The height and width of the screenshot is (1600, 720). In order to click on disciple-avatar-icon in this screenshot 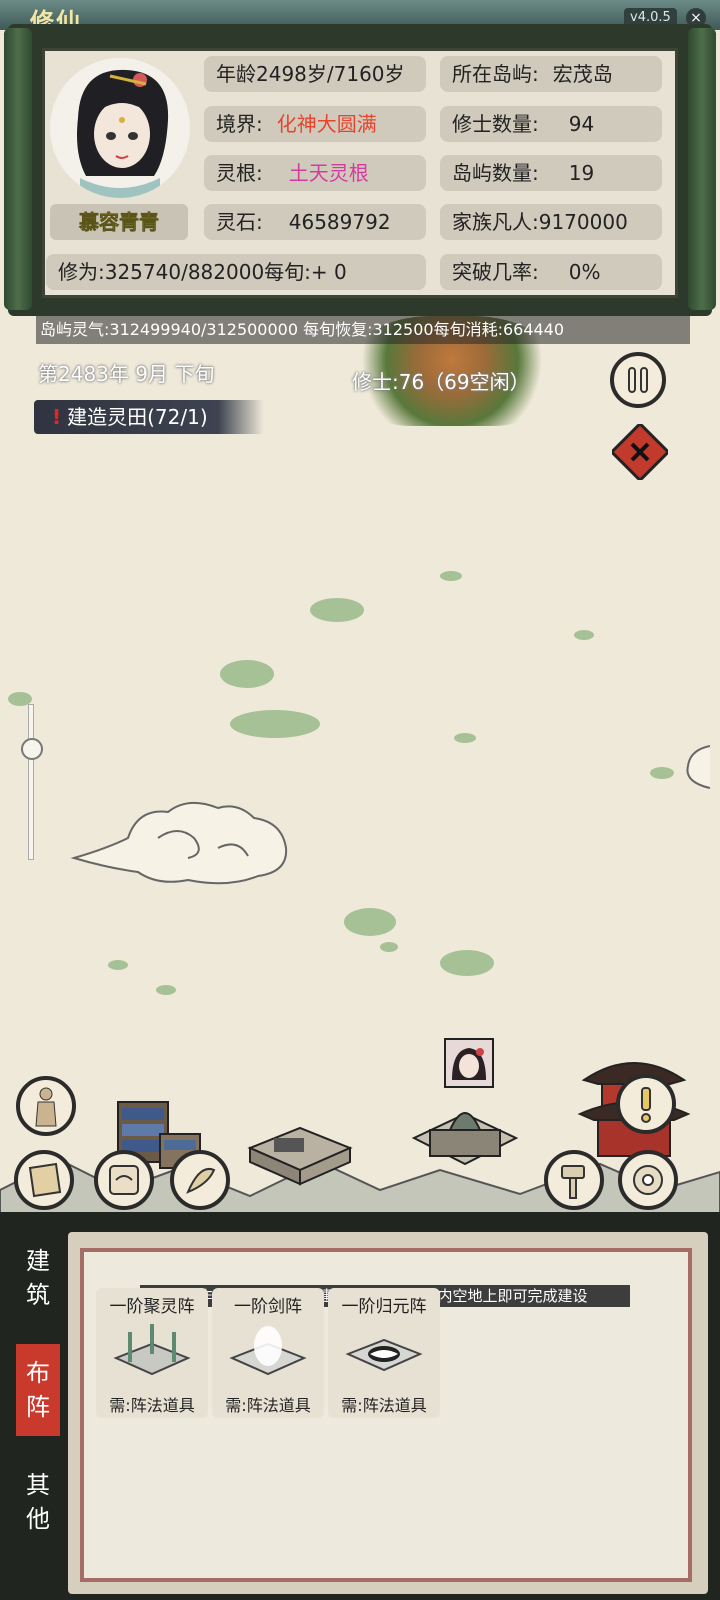, I will do `click(469, 1063)`.